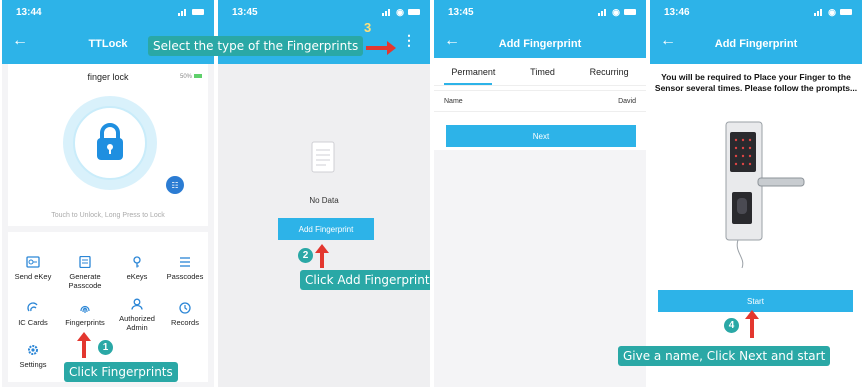 The height and width of the screenshot is (387, 866). I want to click on empty-state-text: No Data, so click(324, 200).